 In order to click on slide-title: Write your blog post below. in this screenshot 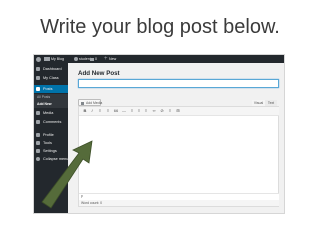, I will do `click(160, 27)`.